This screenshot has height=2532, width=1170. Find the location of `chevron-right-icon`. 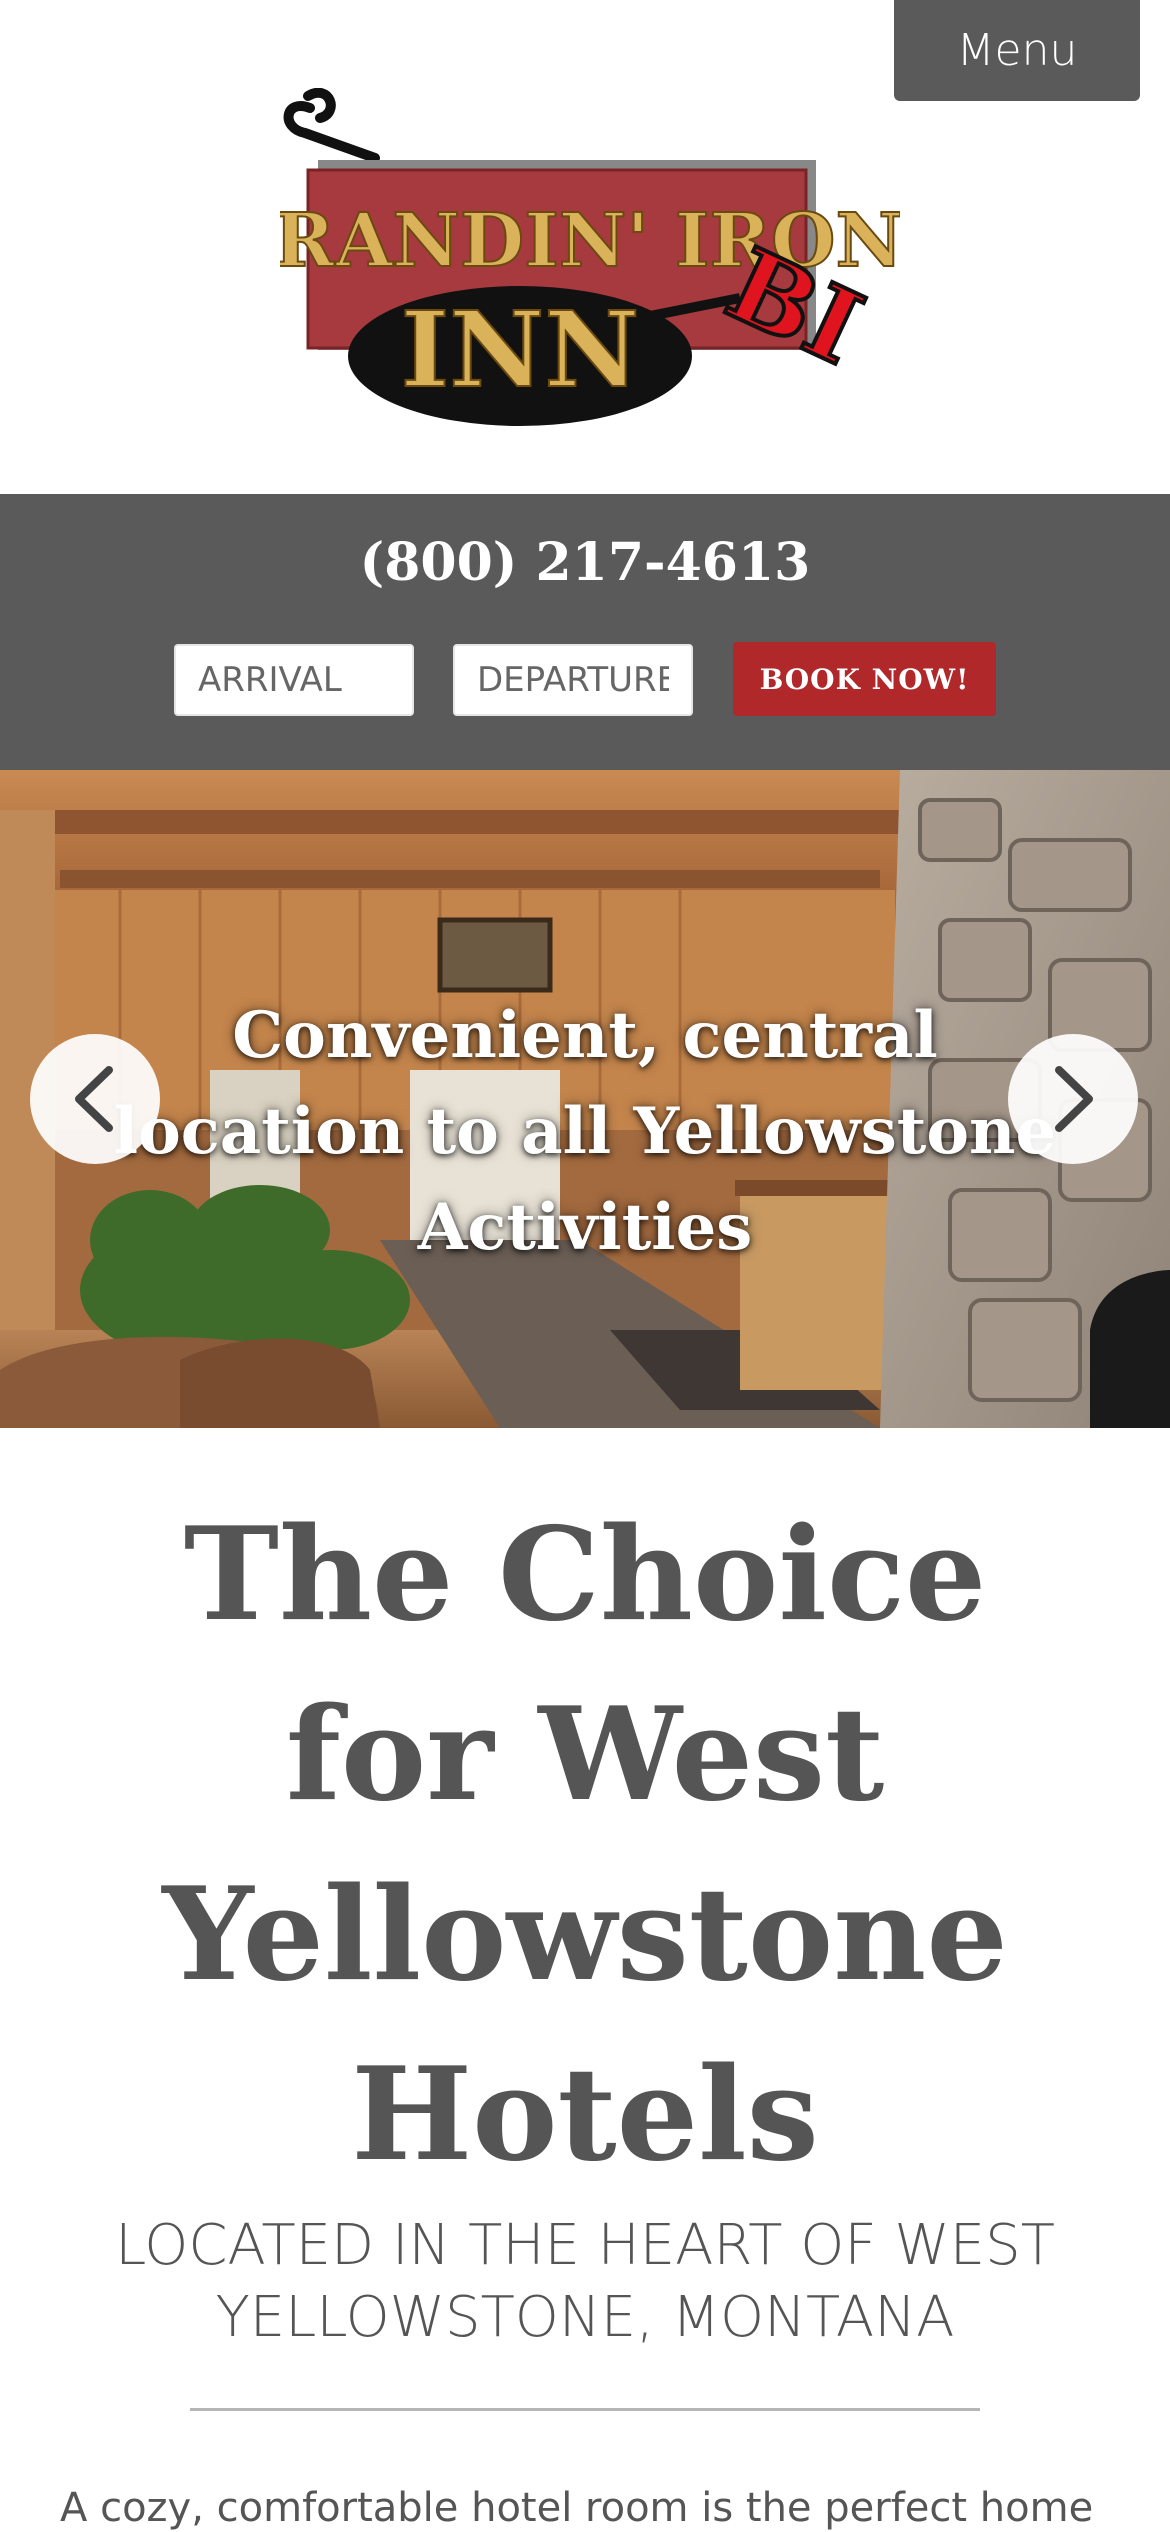

chevron-right-icon is located at coordinates (1074, 1099).